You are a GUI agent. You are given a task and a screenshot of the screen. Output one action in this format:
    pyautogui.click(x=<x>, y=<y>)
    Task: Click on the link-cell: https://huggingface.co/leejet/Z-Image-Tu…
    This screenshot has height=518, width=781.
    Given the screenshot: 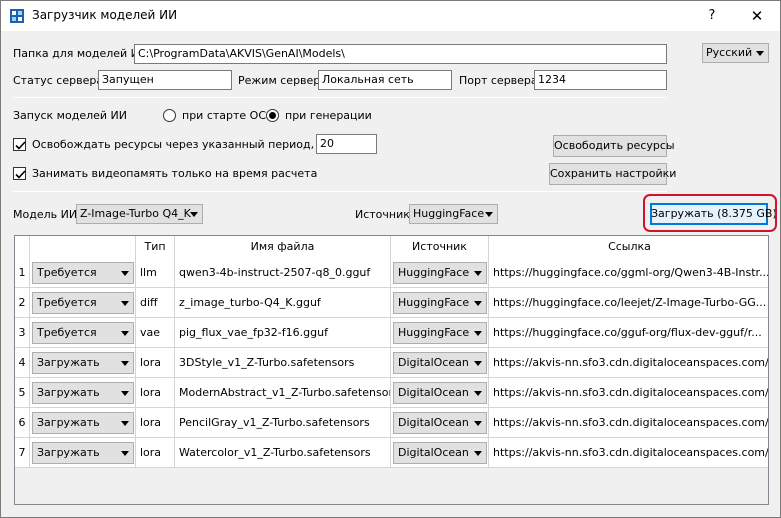 What is the action you would take?
    pyautogui.click(x=628, y=303)
    